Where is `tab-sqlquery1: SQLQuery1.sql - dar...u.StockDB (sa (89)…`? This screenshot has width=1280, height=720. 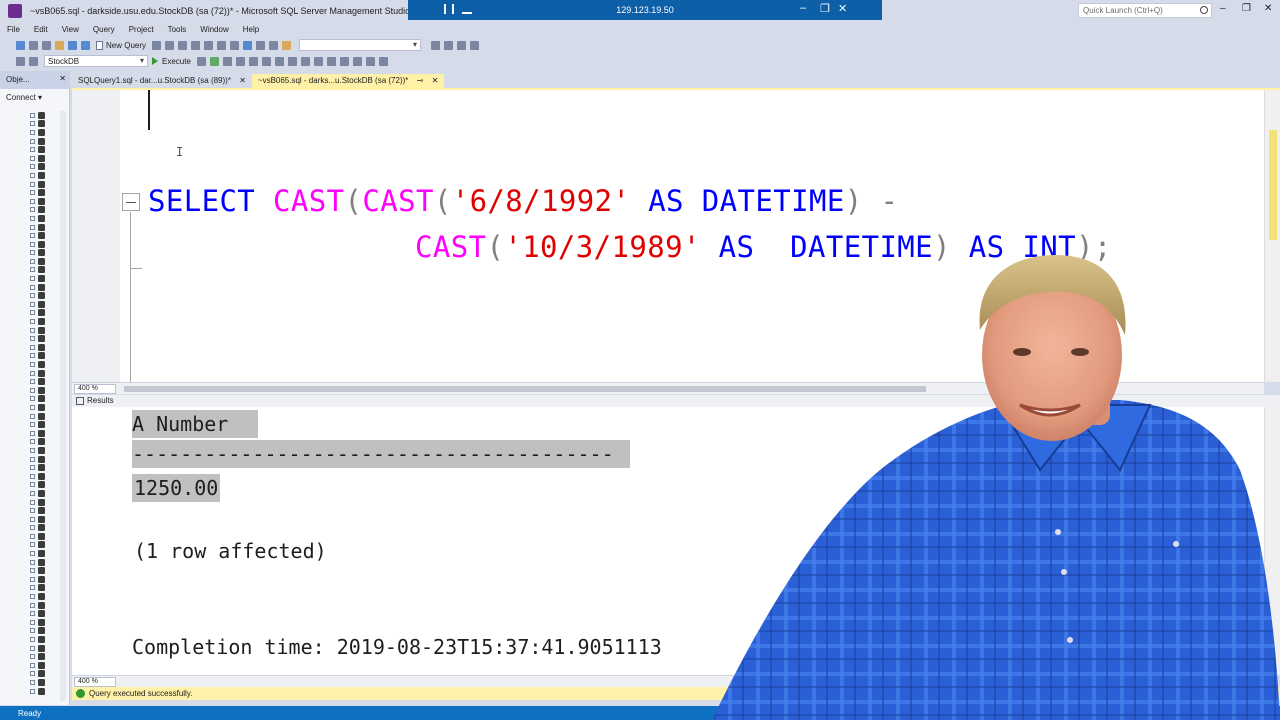
tab-sqlquery1: SQLQuery1.sql - dar...u.StockDB (sa (89)… is located at coordinates (162, 81).